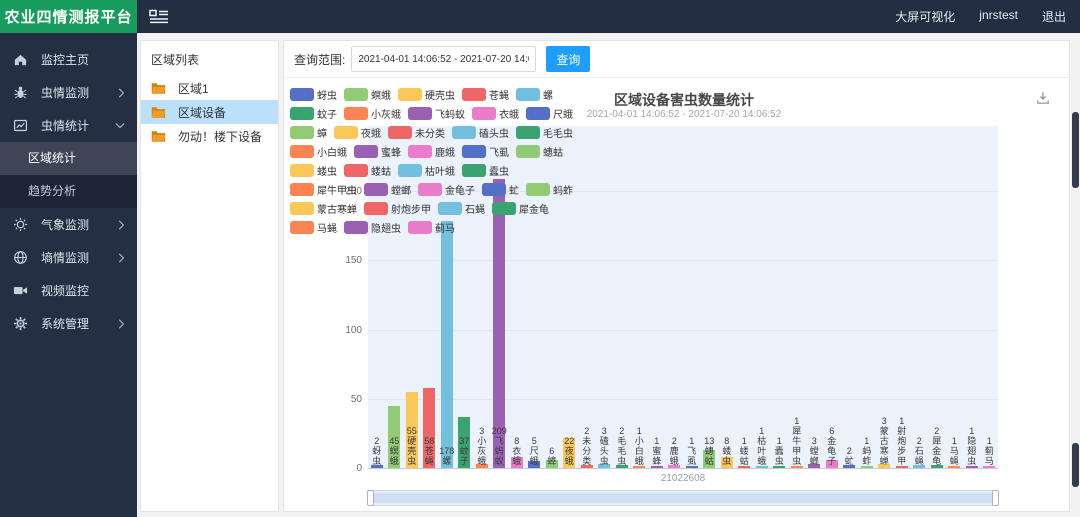 This screenshot has height=517, width=1080. What do you see at coordinates (372, 227) in the screenshot?
I see `legend-item: 隐翅虫` at bounding box center [372, 227].